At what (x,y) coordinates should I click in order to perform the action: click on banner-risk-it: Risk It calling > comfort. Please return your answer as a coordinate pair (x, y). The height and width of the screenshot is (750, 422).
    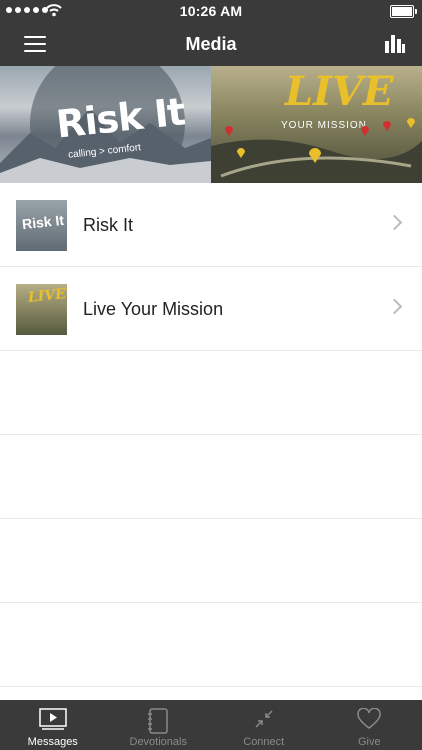
    Looking at the image, I should click on (105, 124).